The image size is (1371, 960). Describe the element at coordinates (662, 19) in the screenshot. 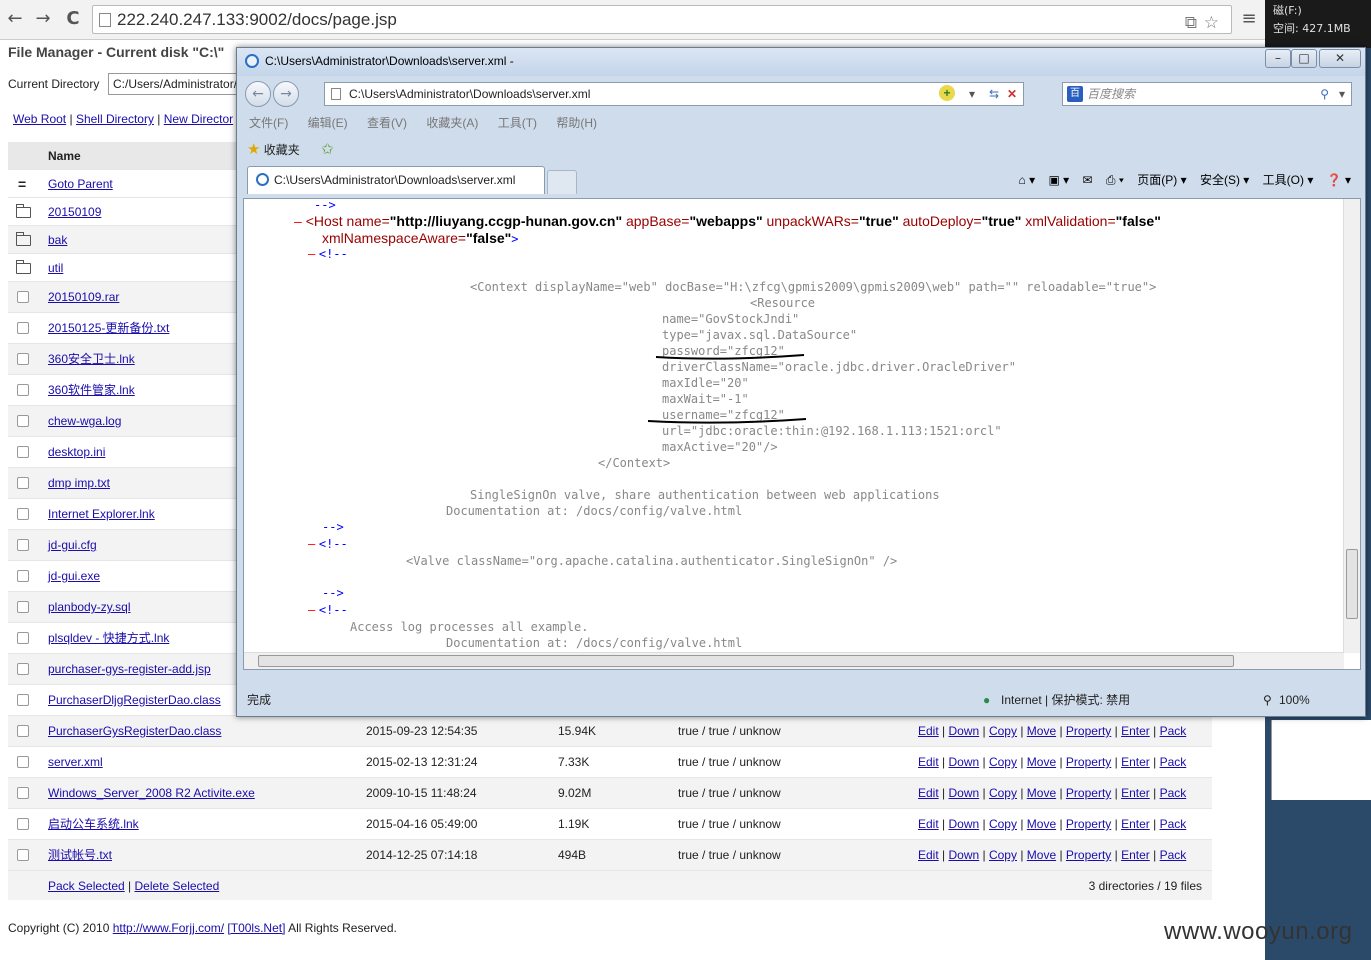

I see `address-bar: 222.240.247.133:9002/docs/page.jsp ⧉ ☆` at that location.